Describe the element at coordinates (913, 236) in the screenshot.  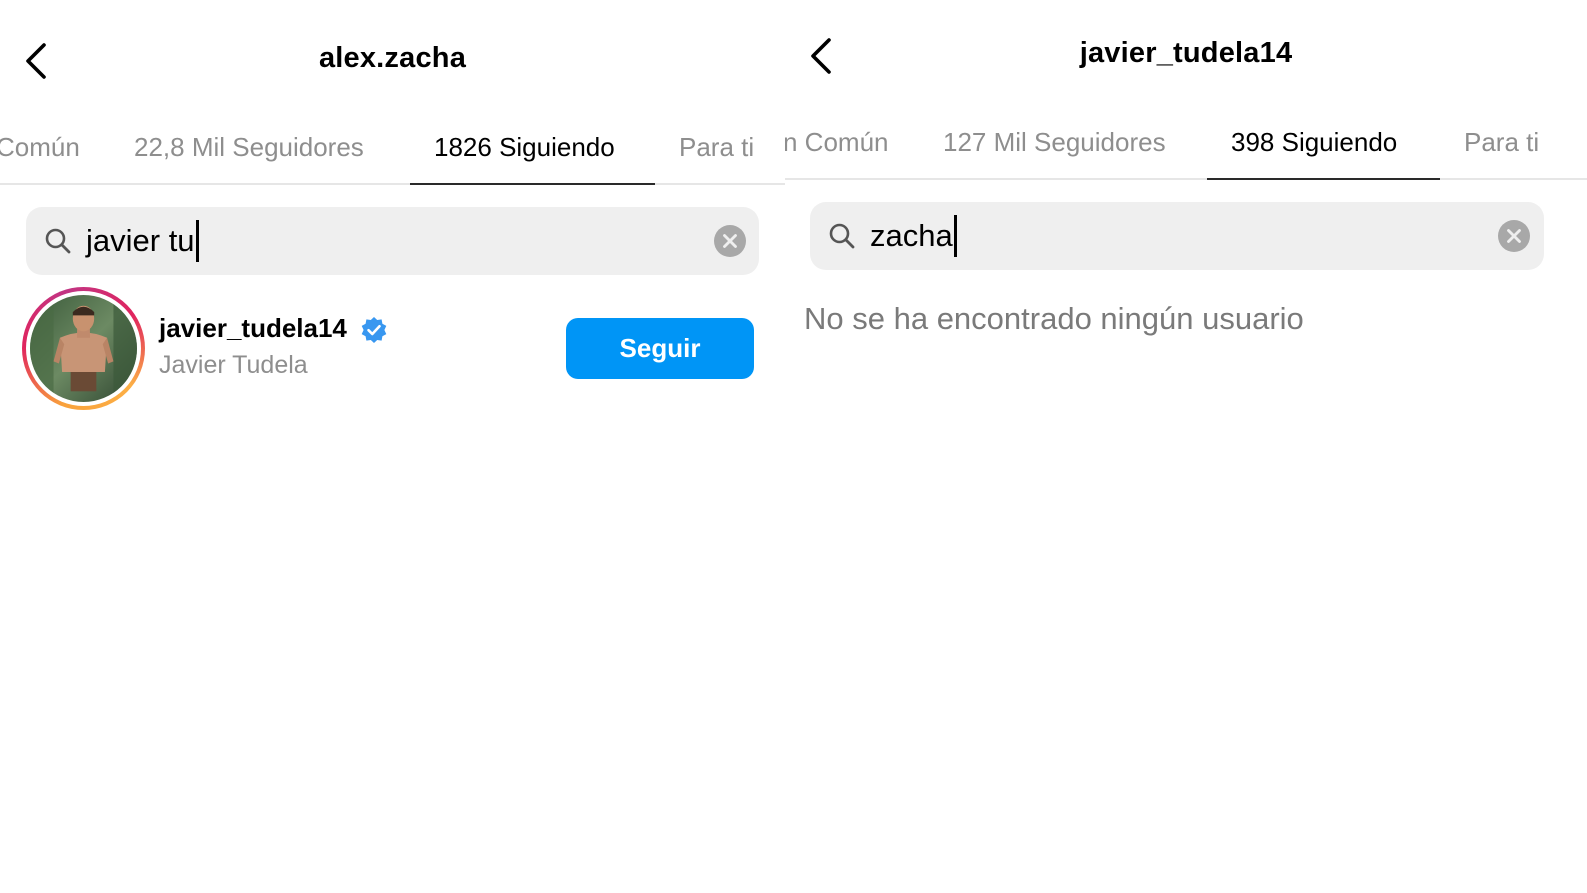
I see `search-input: zacha` at that location.